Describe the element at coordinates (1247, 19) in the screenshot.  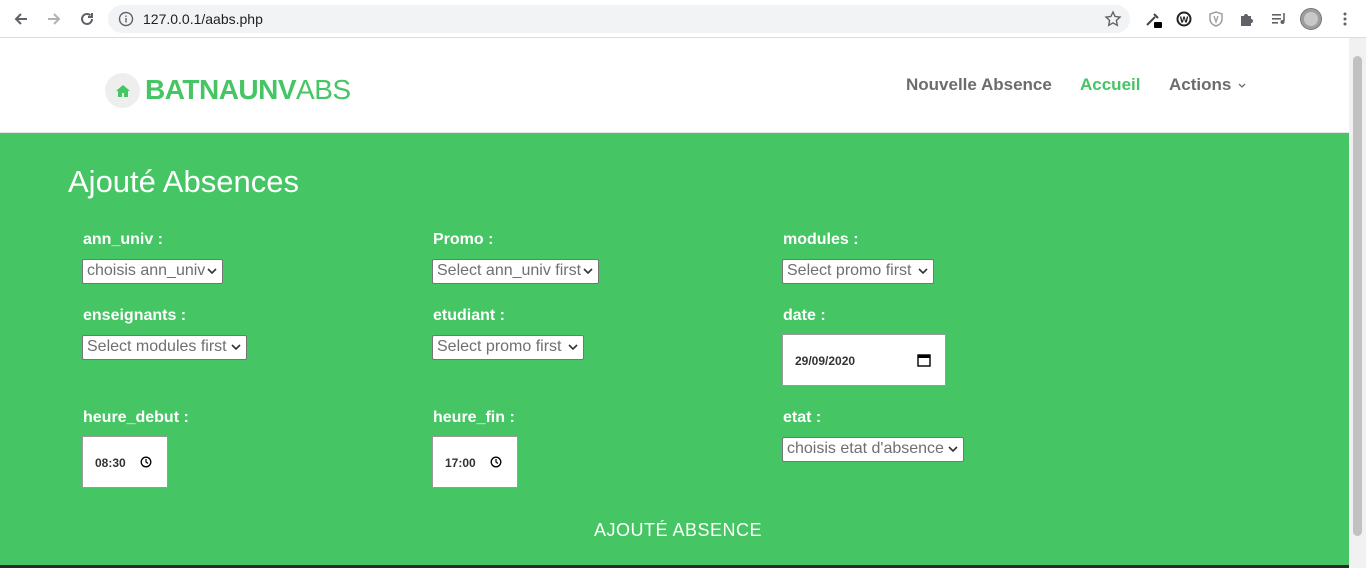
I see `puzzle-extensions-icon` at that location.